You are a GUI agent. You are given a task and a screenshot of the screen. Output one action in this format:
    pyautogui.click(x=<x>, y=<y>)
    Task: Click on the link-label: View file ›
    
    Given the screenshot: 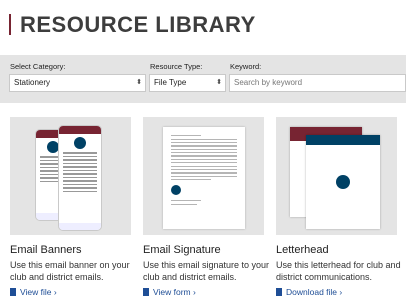 What is the action you would take?
    pyautogui.click(x=38, y=292)
    